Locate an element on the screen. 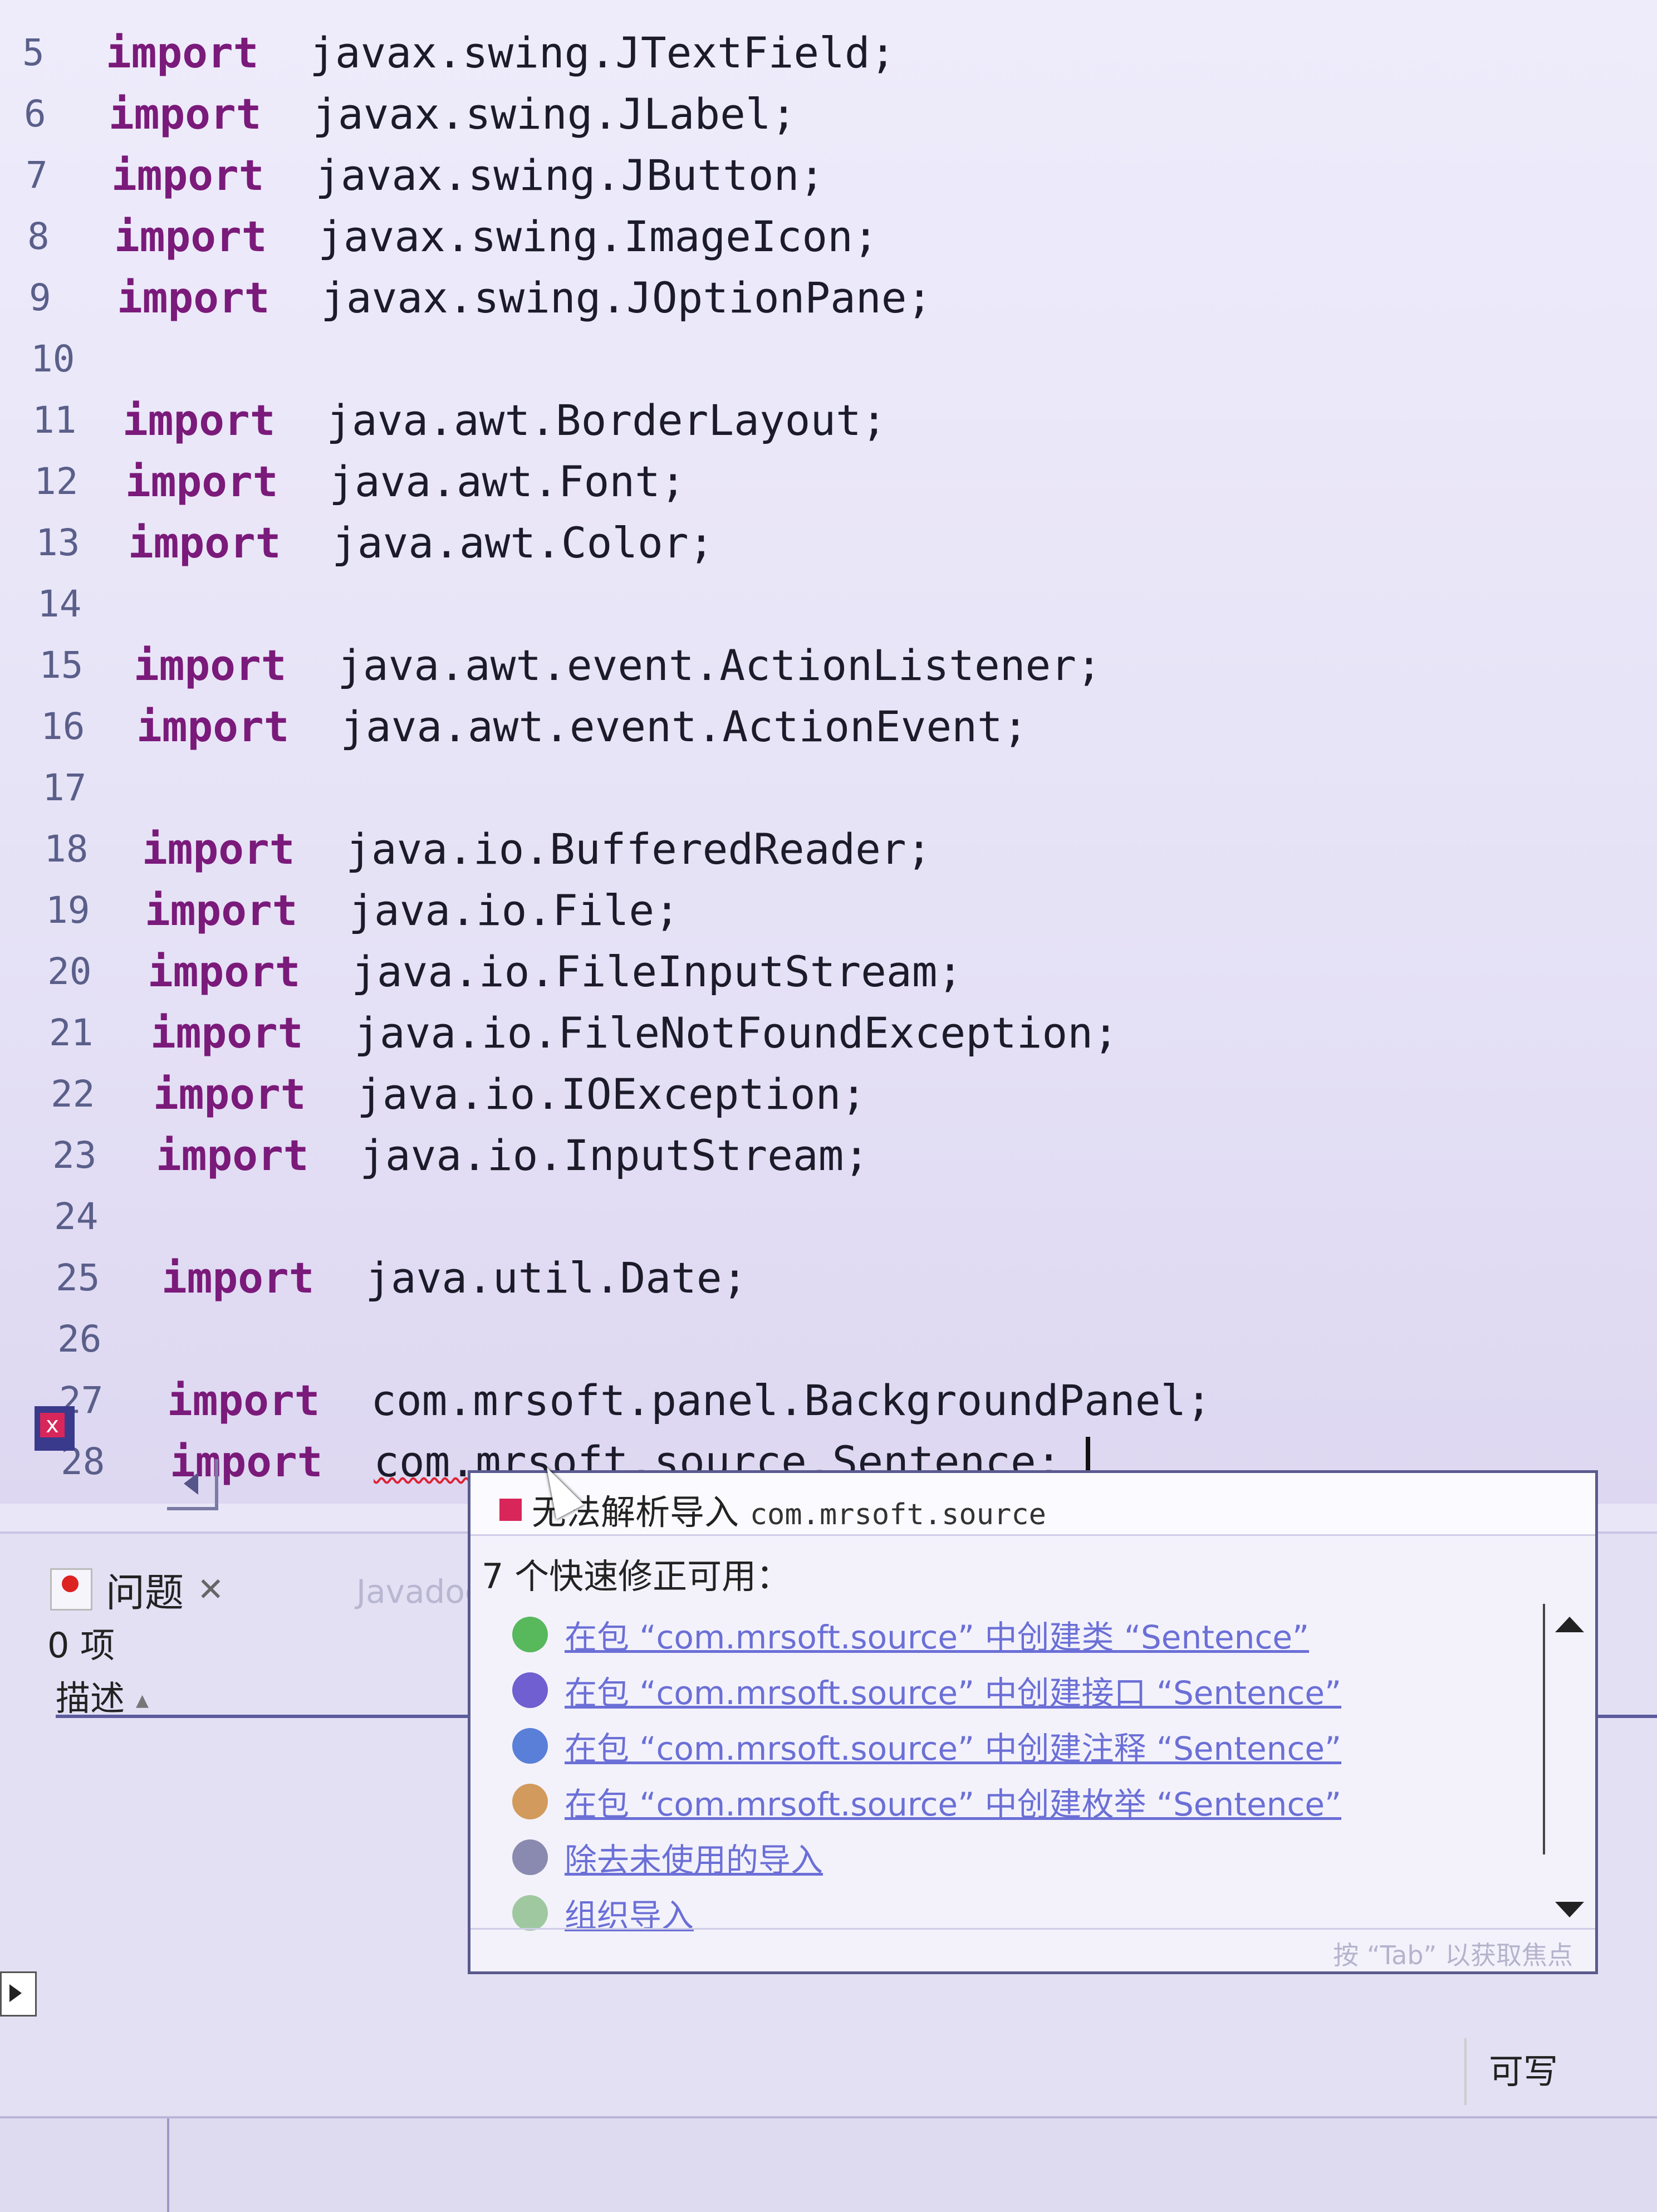  code-line: import java.awt.Font; is located at coordinates (405, 481).